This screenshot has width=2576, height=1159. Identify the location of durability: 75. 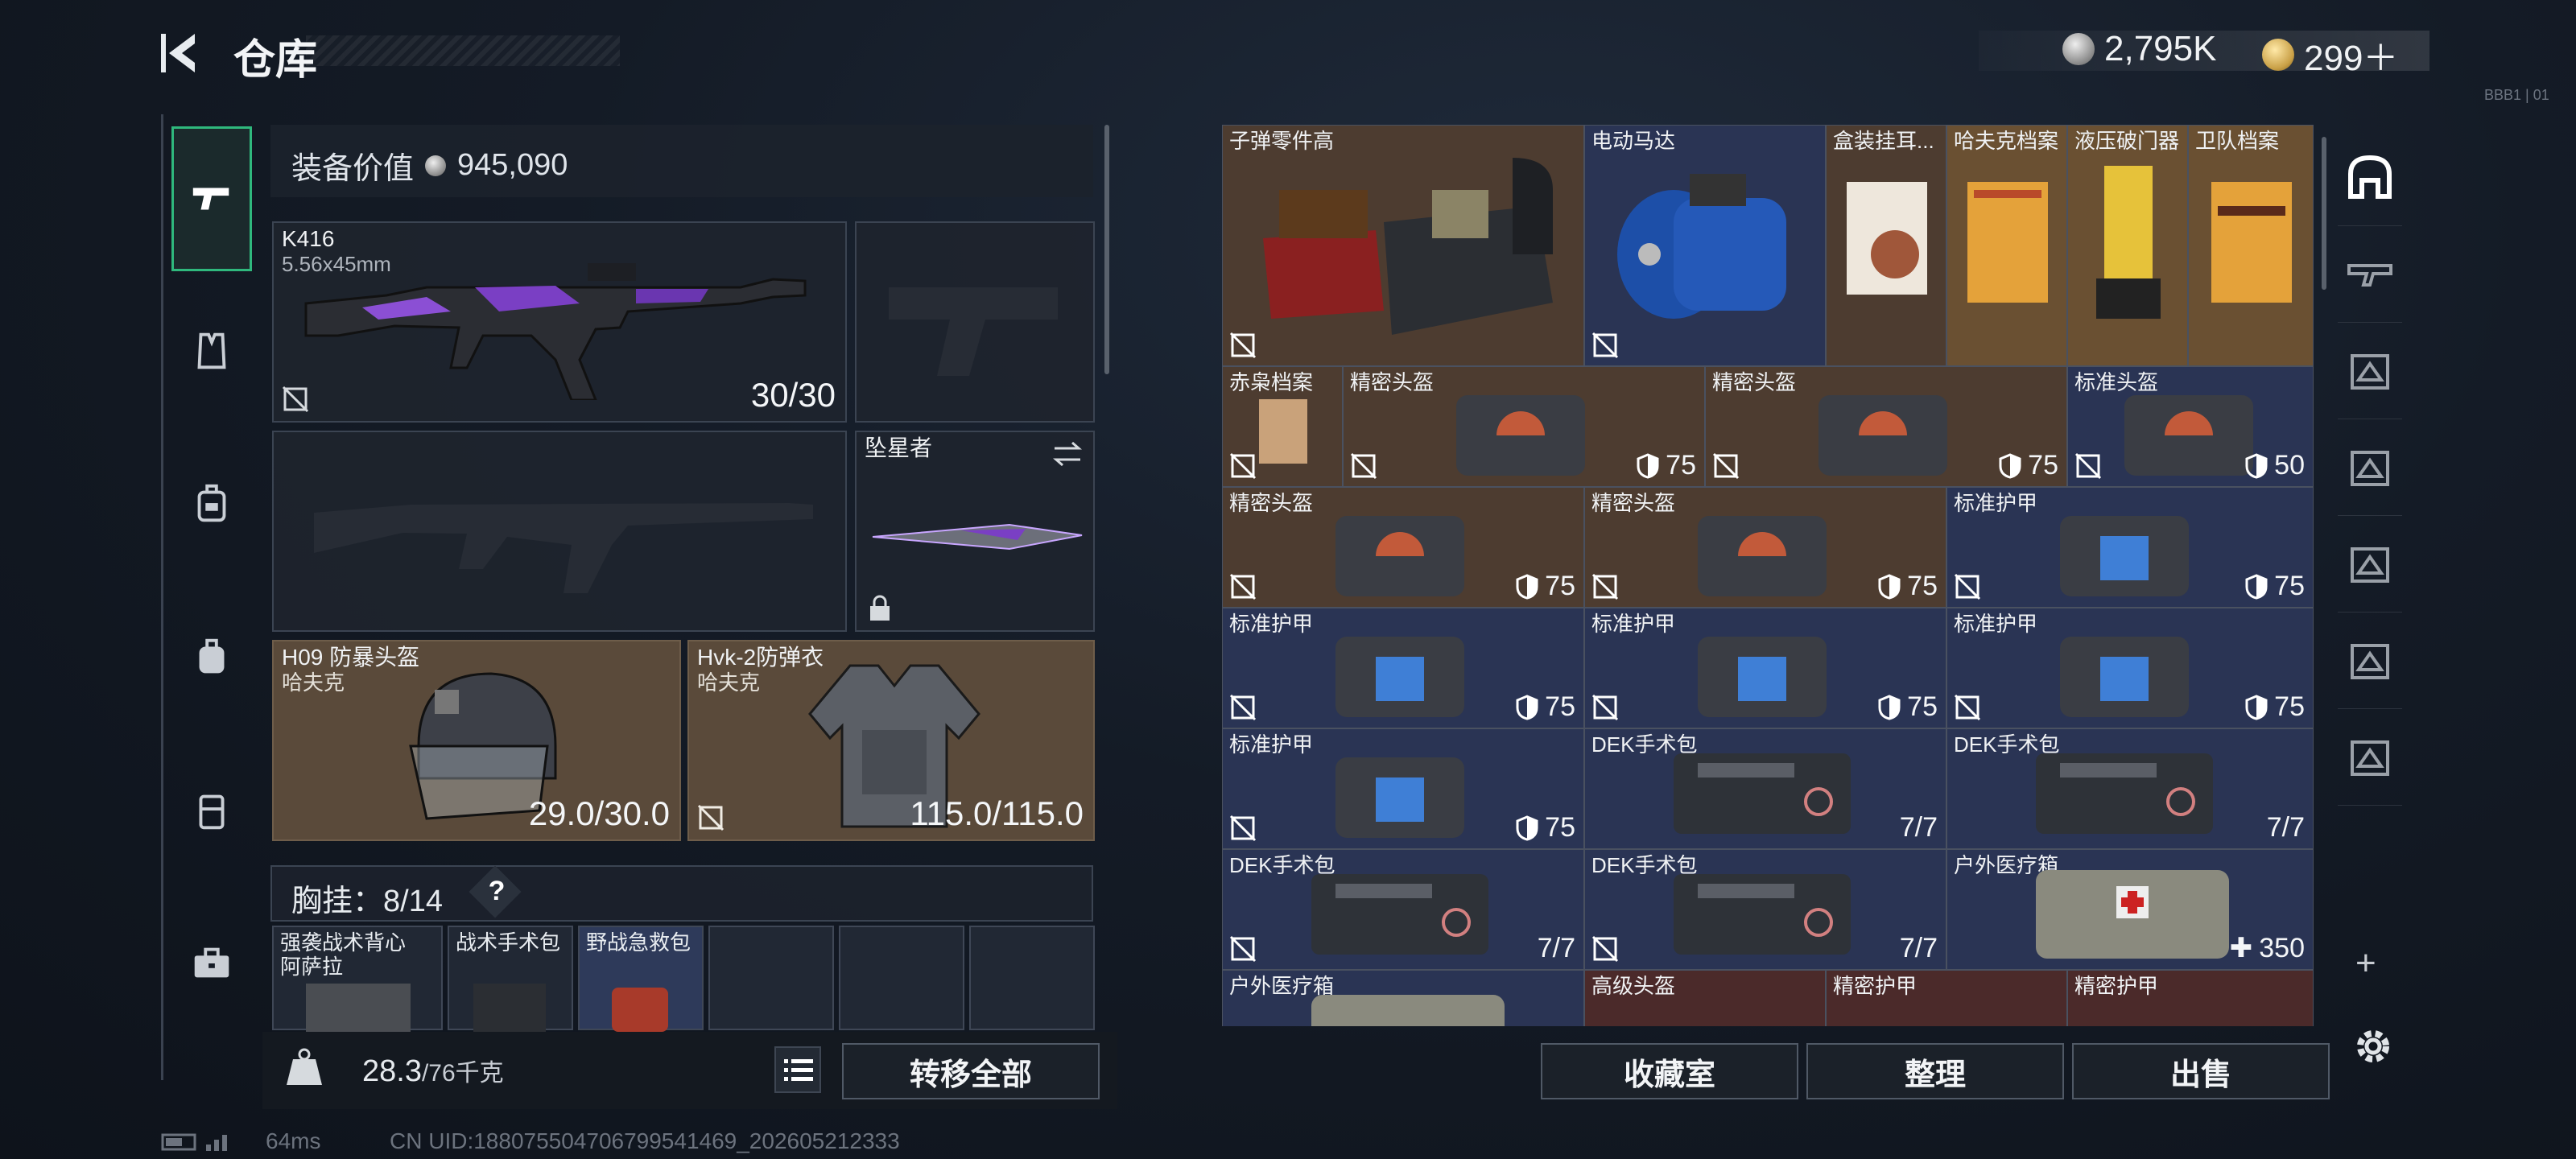
(1908, 586).